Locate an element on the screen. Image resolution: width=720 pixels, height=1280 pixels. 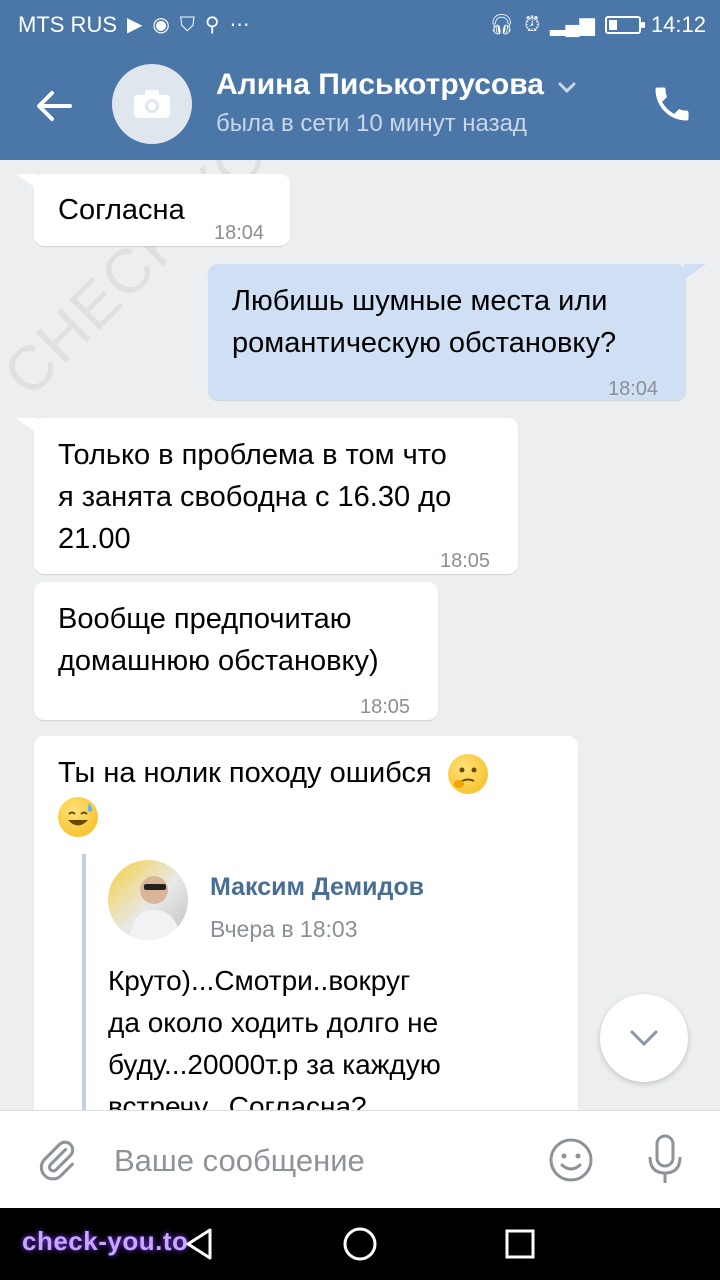
smiley-icon is located at coordinates (571, 1160).